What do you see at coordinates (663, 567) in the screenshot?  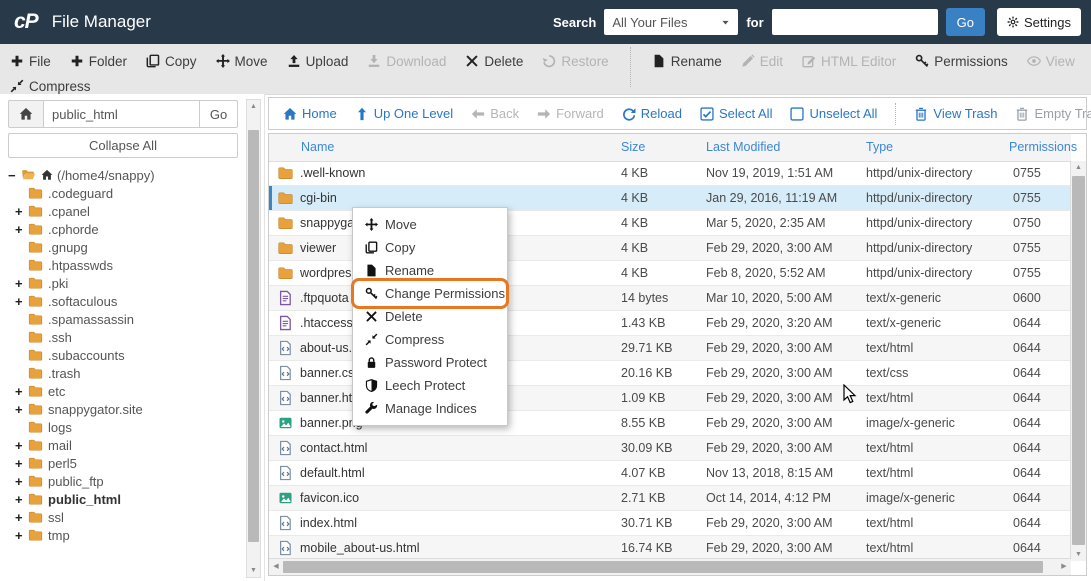 I see `table-hscroll-thumb` at bounding box center [663, 567].